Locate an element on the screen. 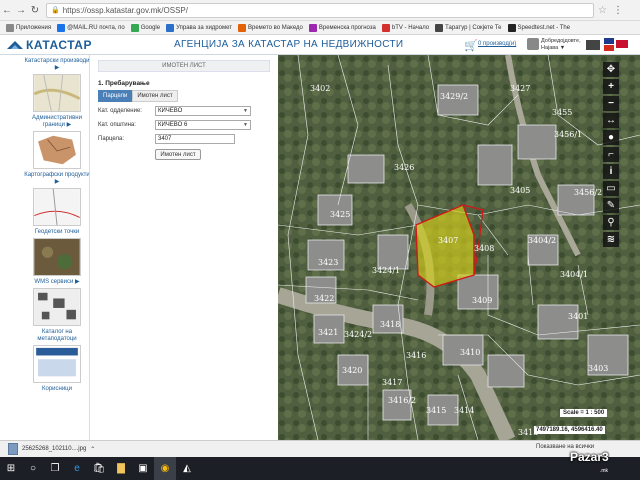  windows-start-icon: ⊞ is located at coordinates (11, 468).